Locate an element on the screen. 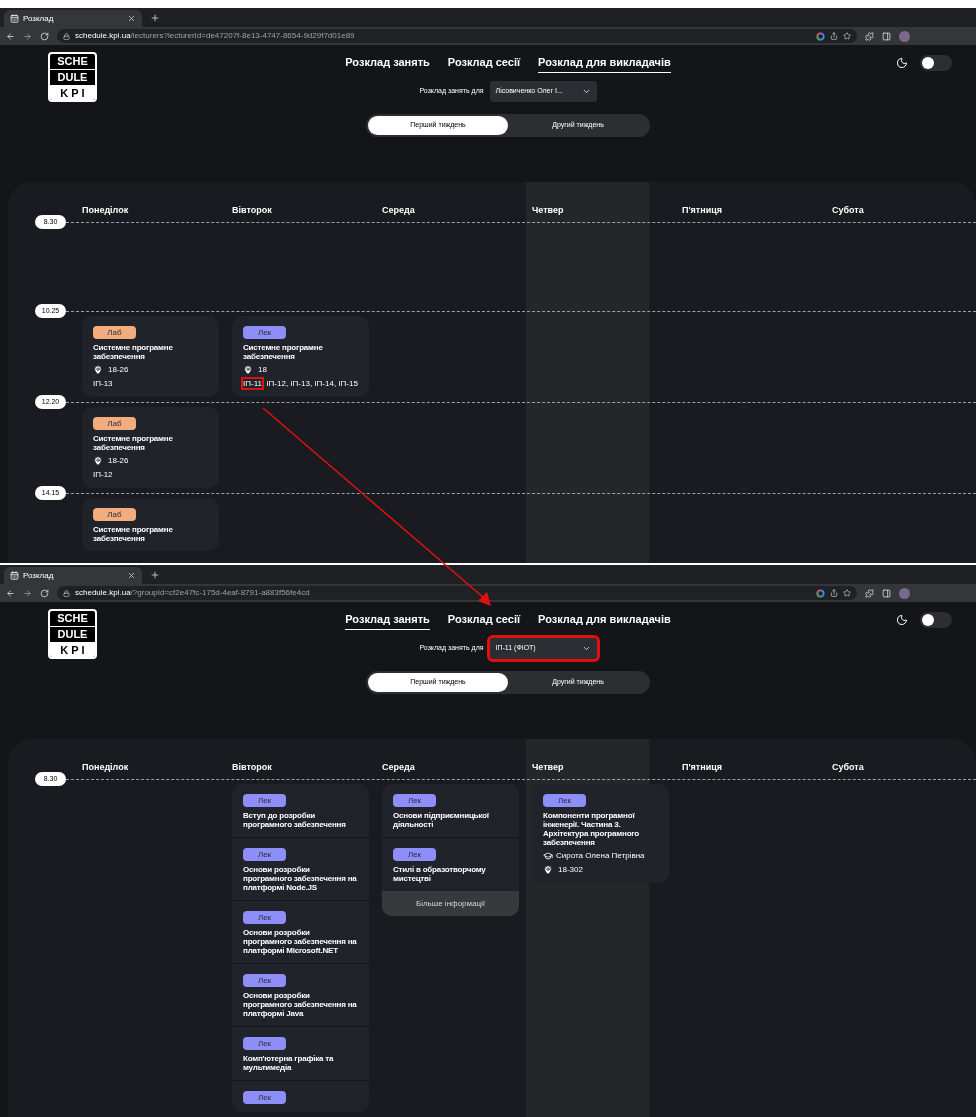  lesson-card: Лаб Системне програмне забезпечення 18-26 ІП-12 is located at coordinates (150, 447).